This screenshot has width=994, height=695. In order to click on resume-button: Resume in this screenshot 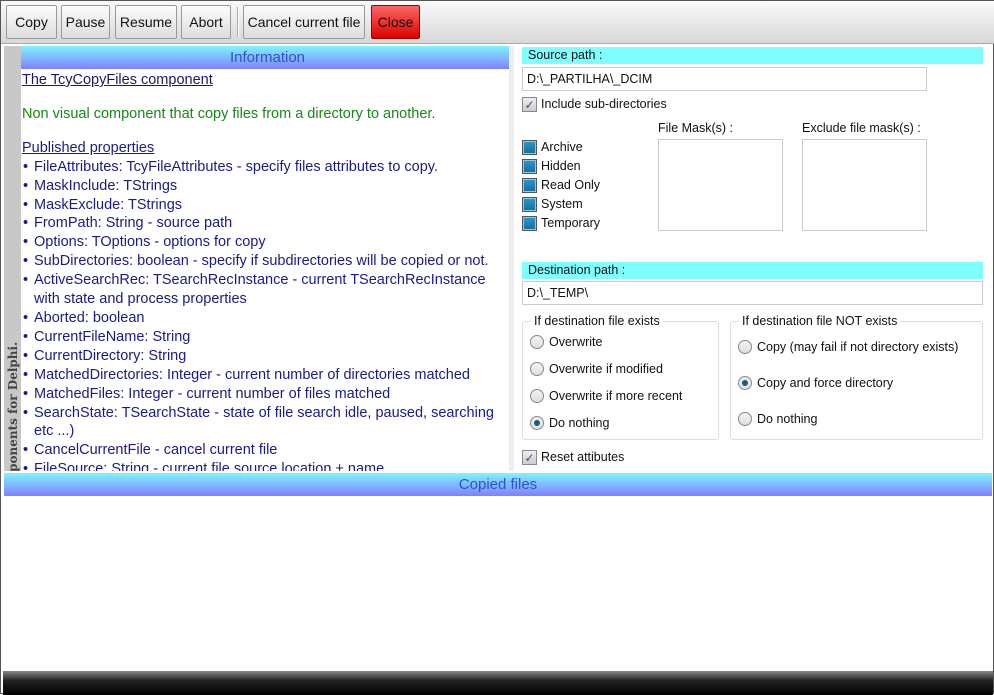, I will do `click(146, 22)`.